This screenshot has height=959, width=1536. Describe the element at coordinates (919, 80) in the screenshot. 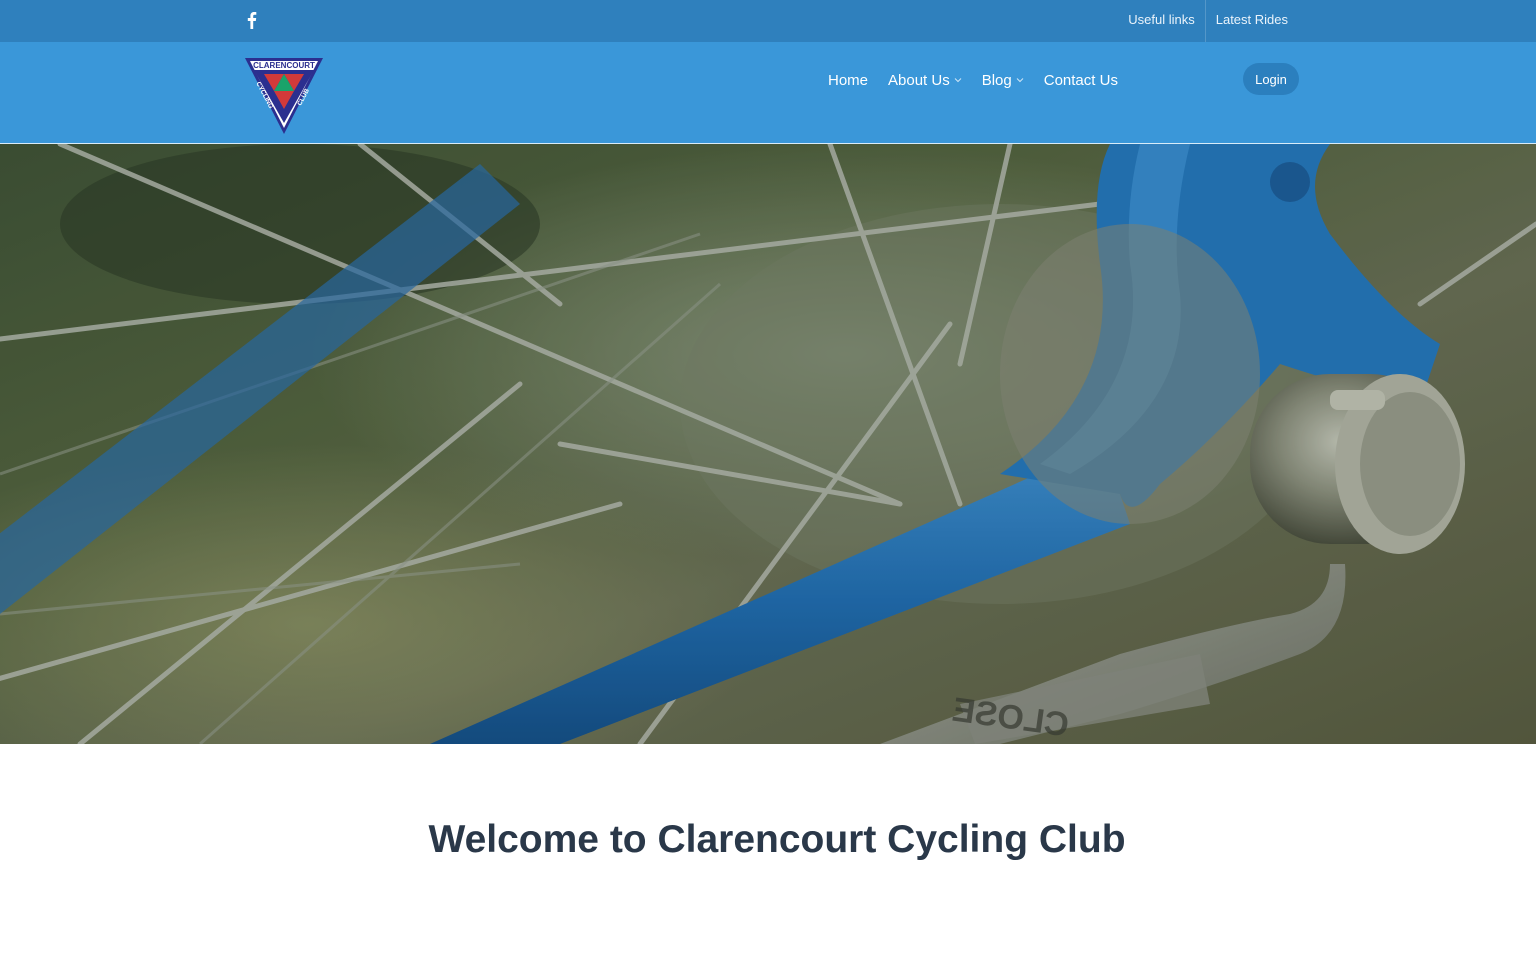

I see `nav-about-us-label: About Us` at that location.